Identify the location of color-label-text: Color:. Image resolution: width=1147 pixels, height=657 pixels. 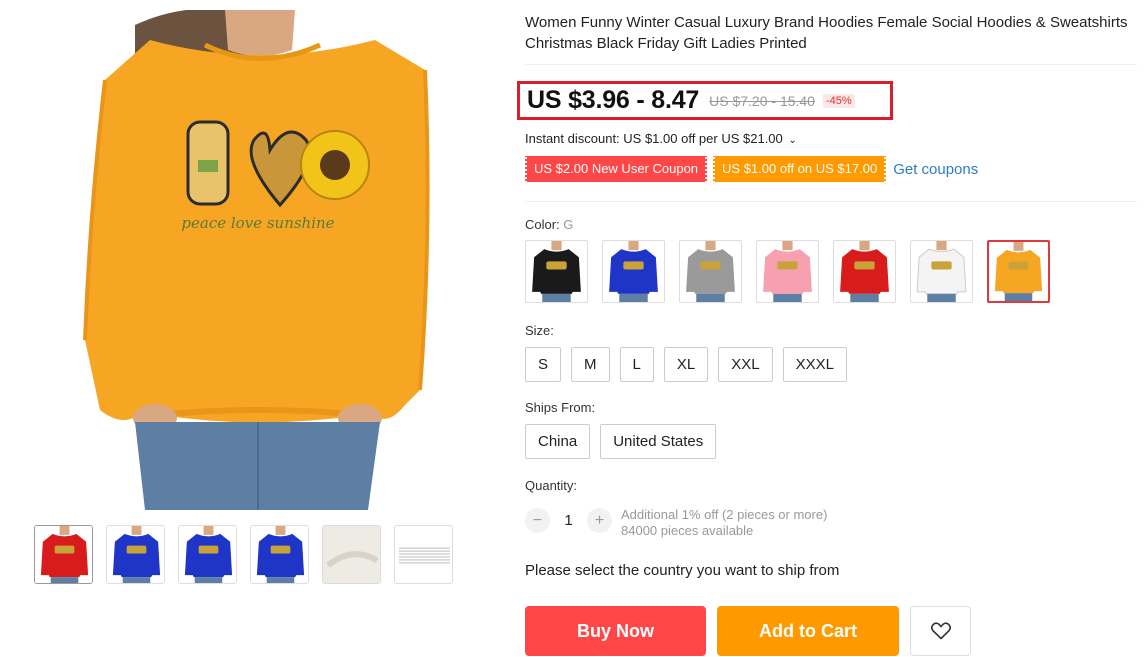
(544, 224).